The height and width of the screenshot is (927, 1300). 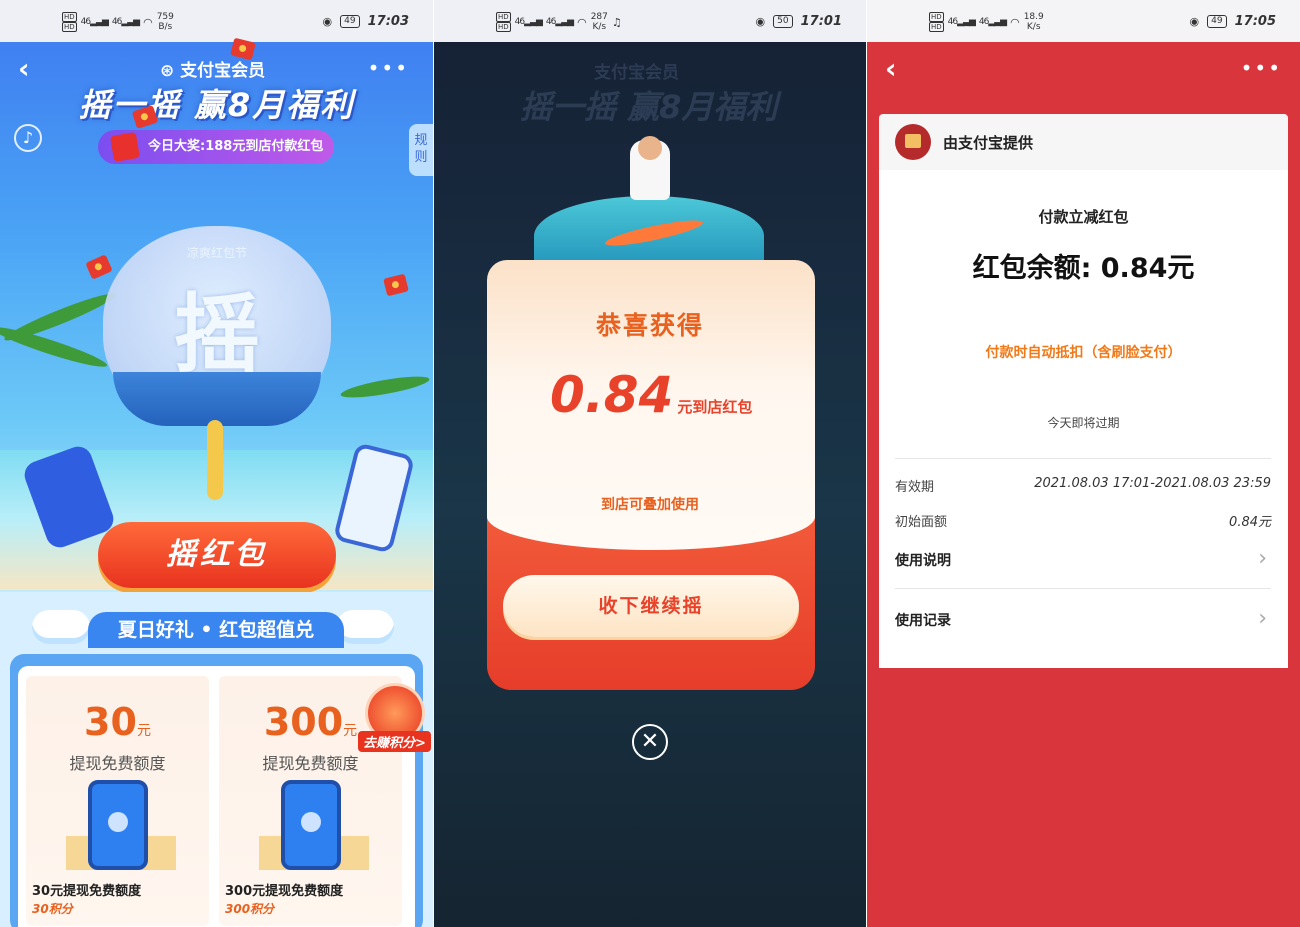 I want to click on initial-label: 初始面额, so click(x=921, y=522).